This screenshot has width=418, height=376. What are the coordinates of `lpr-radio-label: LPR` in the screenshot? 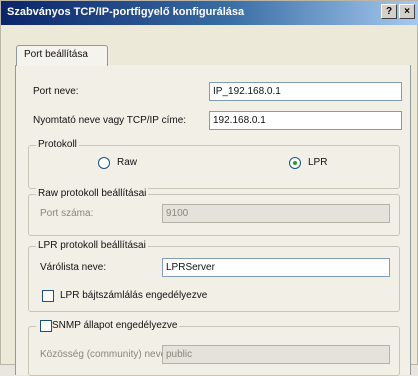 It's located at (318, 162).